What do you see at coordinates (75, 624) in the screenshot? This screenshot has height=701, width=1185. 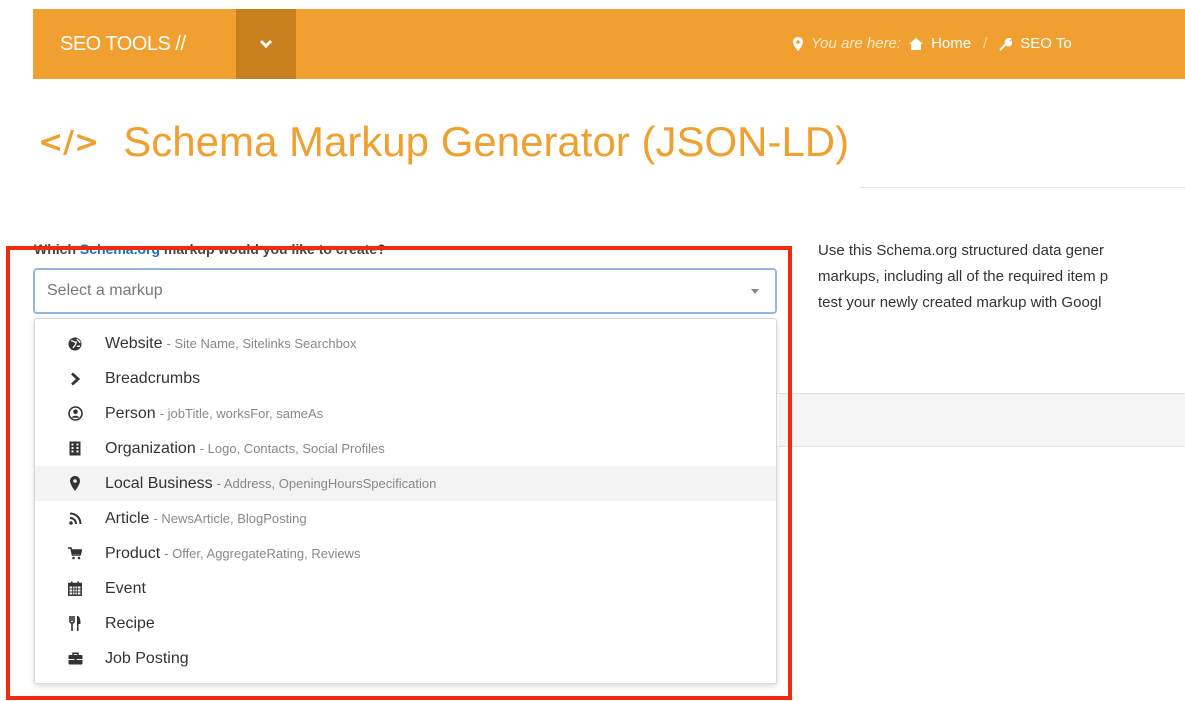 I see `utensils-icon` at bounding box center [75, 624].